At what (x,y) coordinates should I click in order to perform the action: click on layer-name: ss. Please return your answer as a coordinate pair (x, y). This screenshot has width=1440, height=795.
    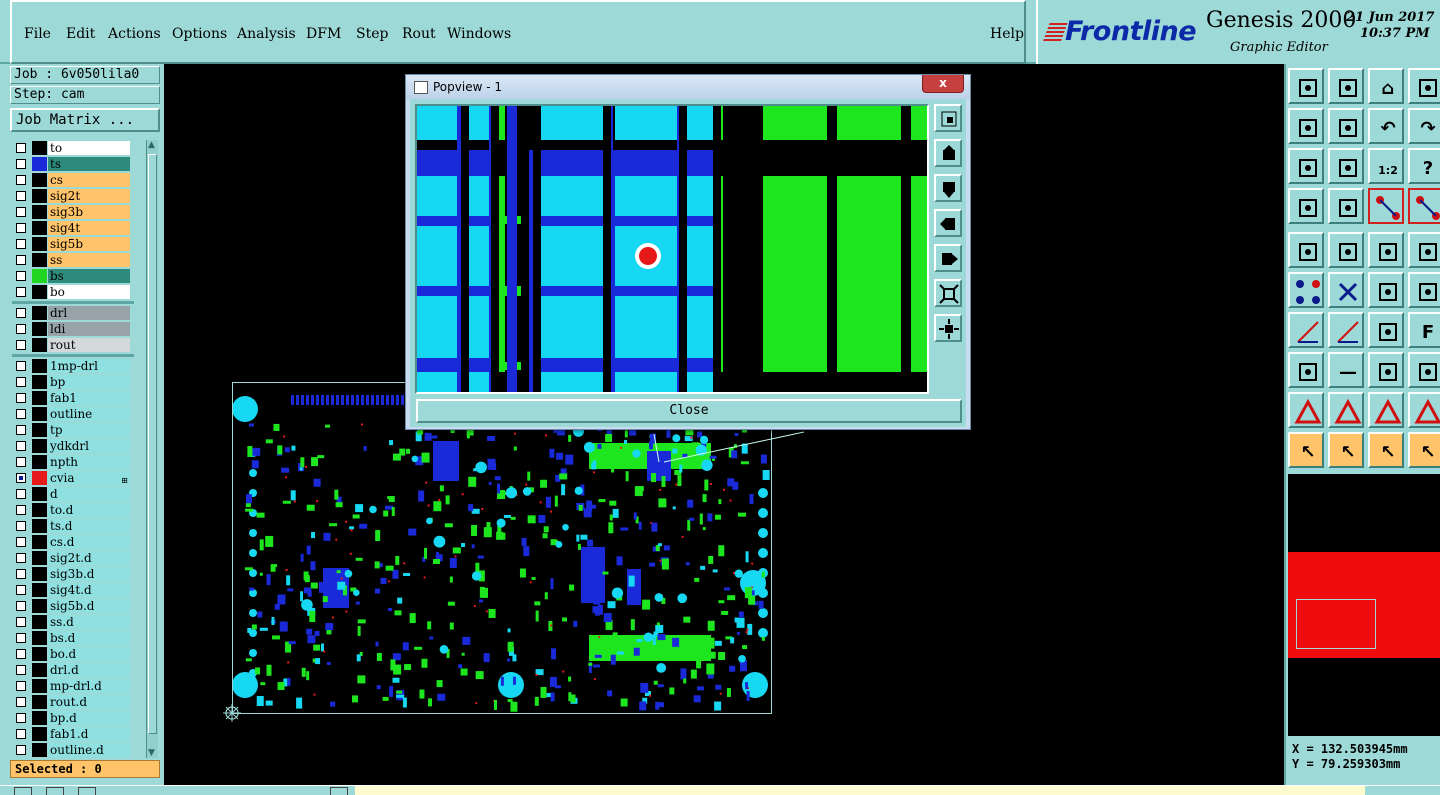
    Looking at the image, I should click on (89, 260).